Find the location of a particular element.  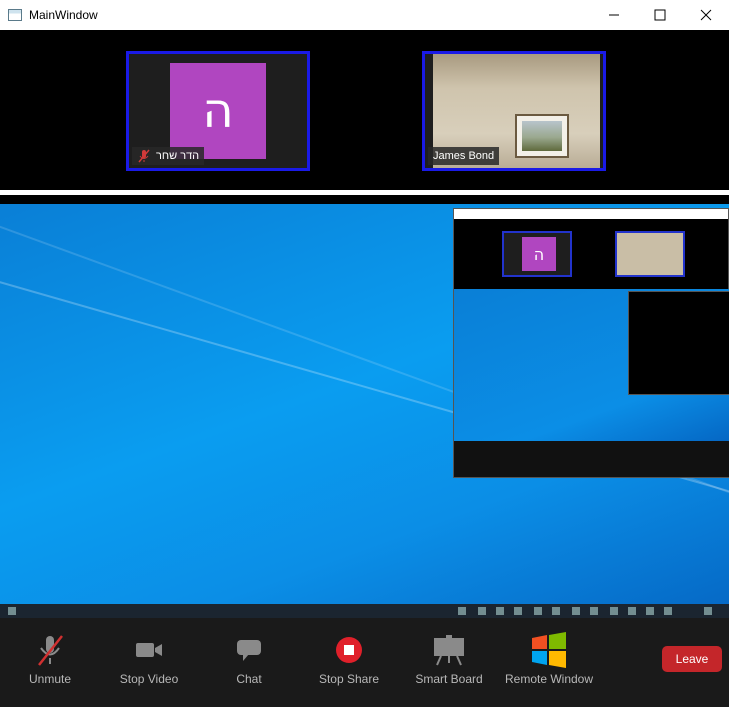

divider is located at coordinates (364, 192).